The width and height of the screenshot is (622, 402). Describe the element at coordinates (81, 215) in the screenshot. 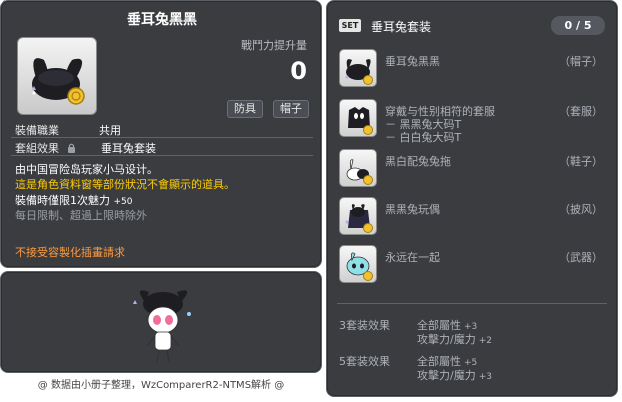

I see `desc-daily-limit: 每日限制、超過上限時除外` at that location.